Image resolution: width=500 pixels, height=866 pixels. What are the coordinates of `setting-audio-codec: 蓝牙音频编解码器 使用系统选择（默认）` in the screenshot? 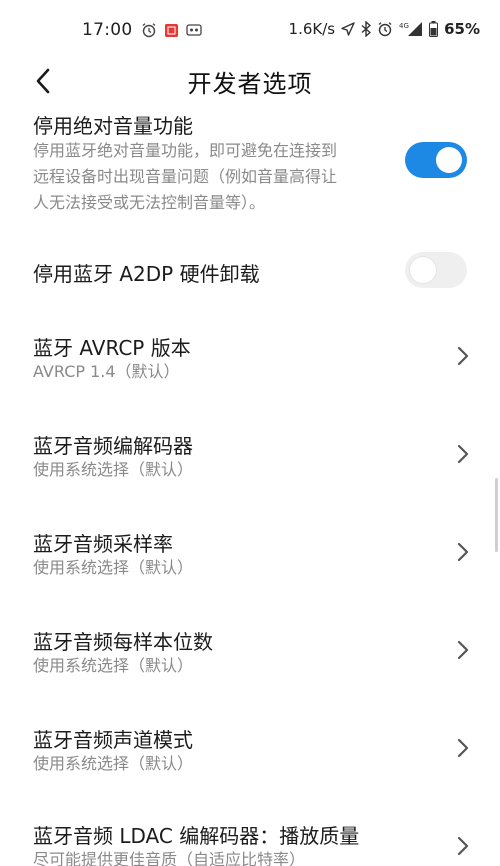 It's located at (250, 459).